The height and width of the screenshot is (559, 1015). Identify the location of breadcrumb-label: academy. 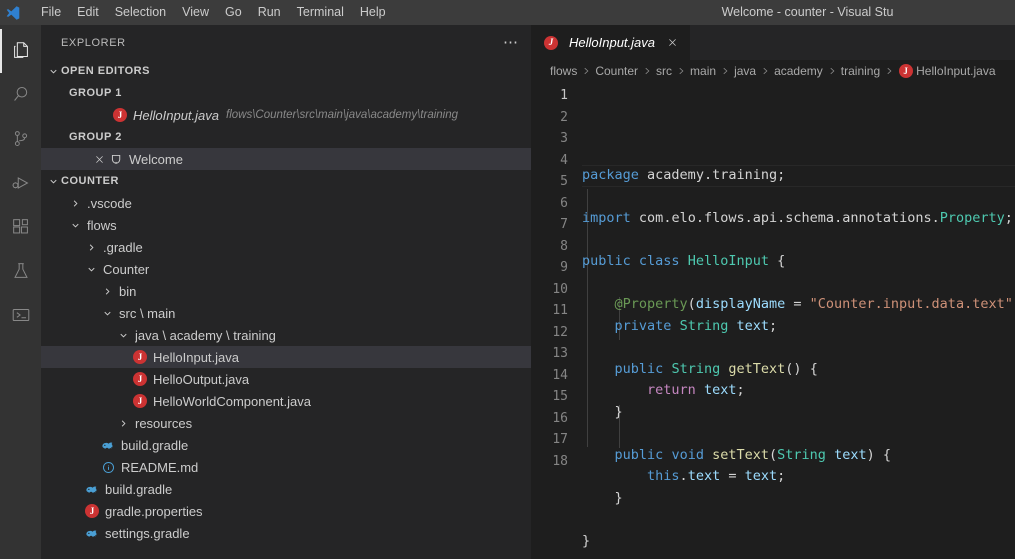
(798, 71).